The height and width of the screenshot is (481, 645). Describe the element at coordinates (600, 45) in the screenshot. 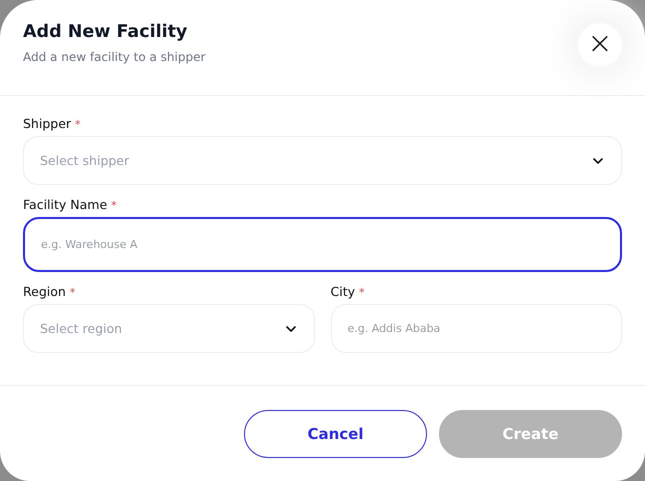

I see `close-button: ×` at that location.